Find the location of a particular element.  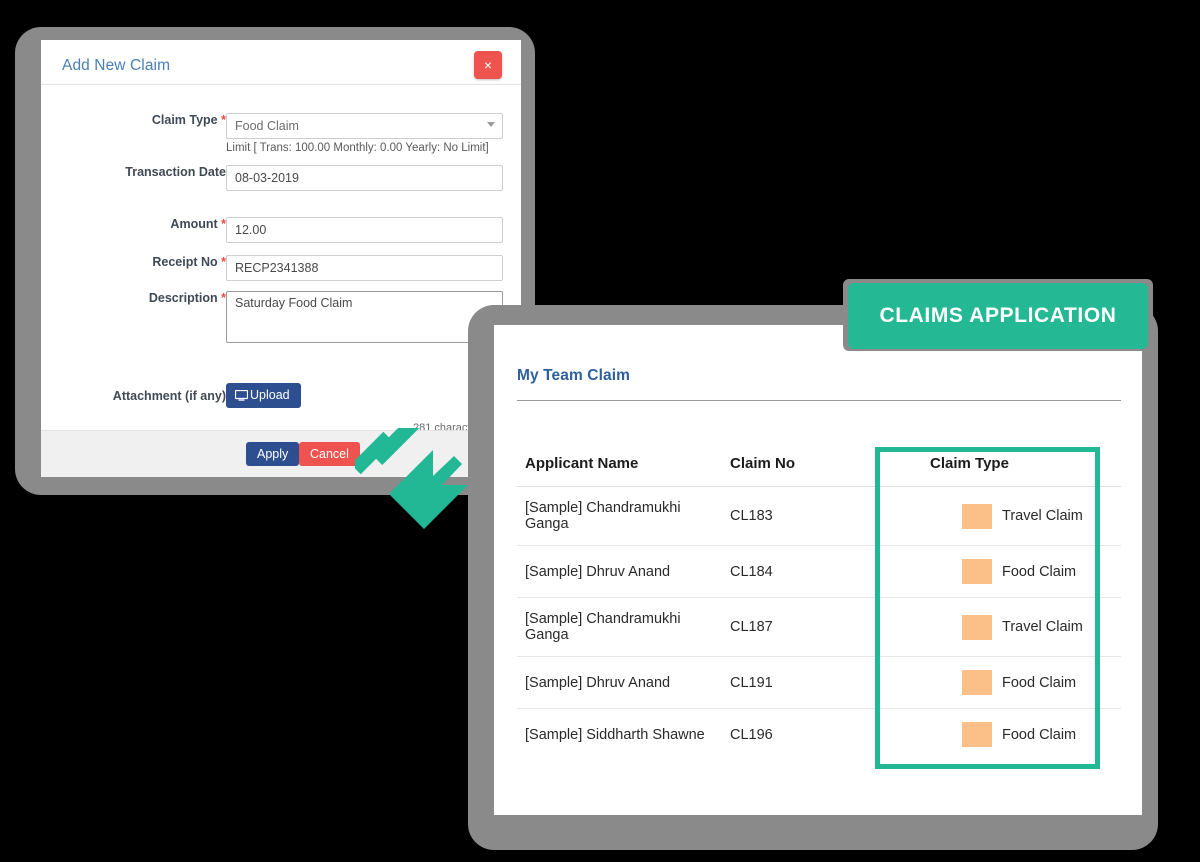

description-textarea: Saturday Food Claim is located at coordinates (364, 317).